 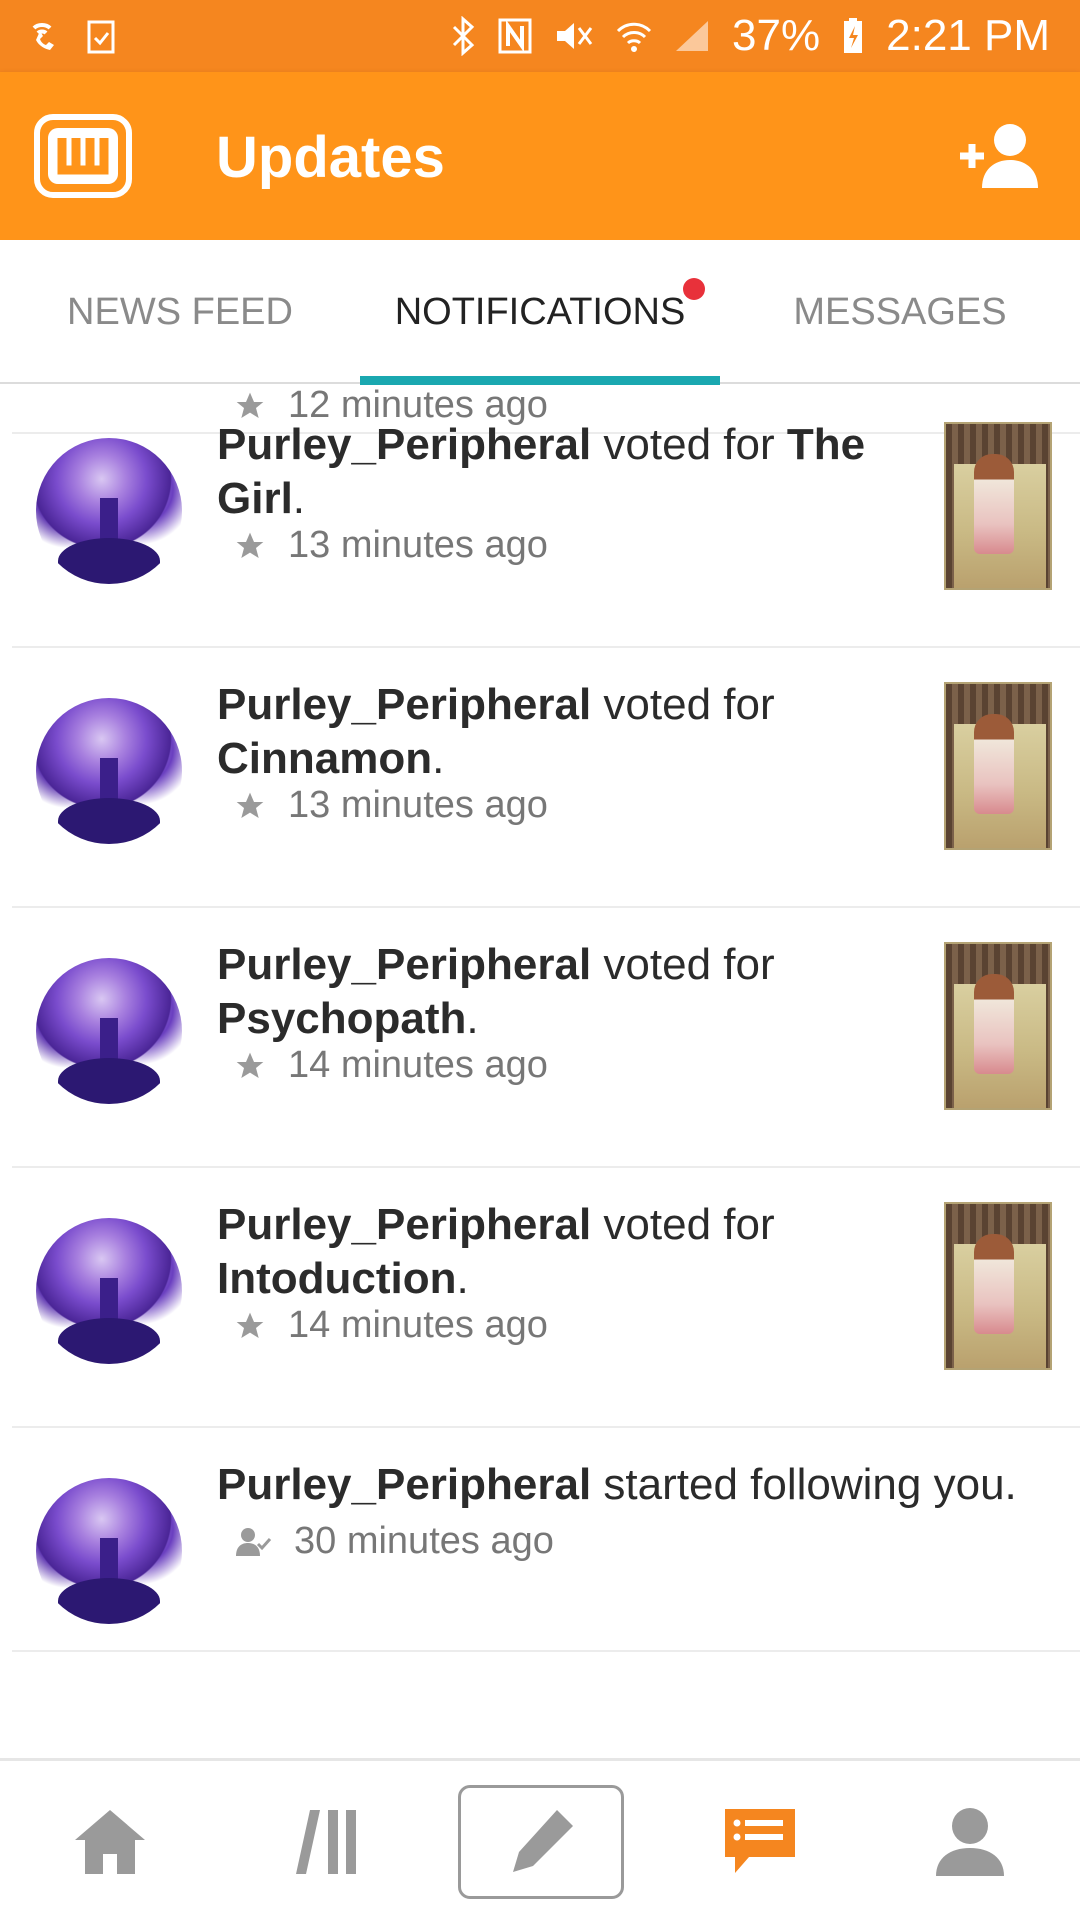 What do you see at coordinates (853, 36) in the screenshot?
I see `battery-icon` at bounding box center [853, 36].